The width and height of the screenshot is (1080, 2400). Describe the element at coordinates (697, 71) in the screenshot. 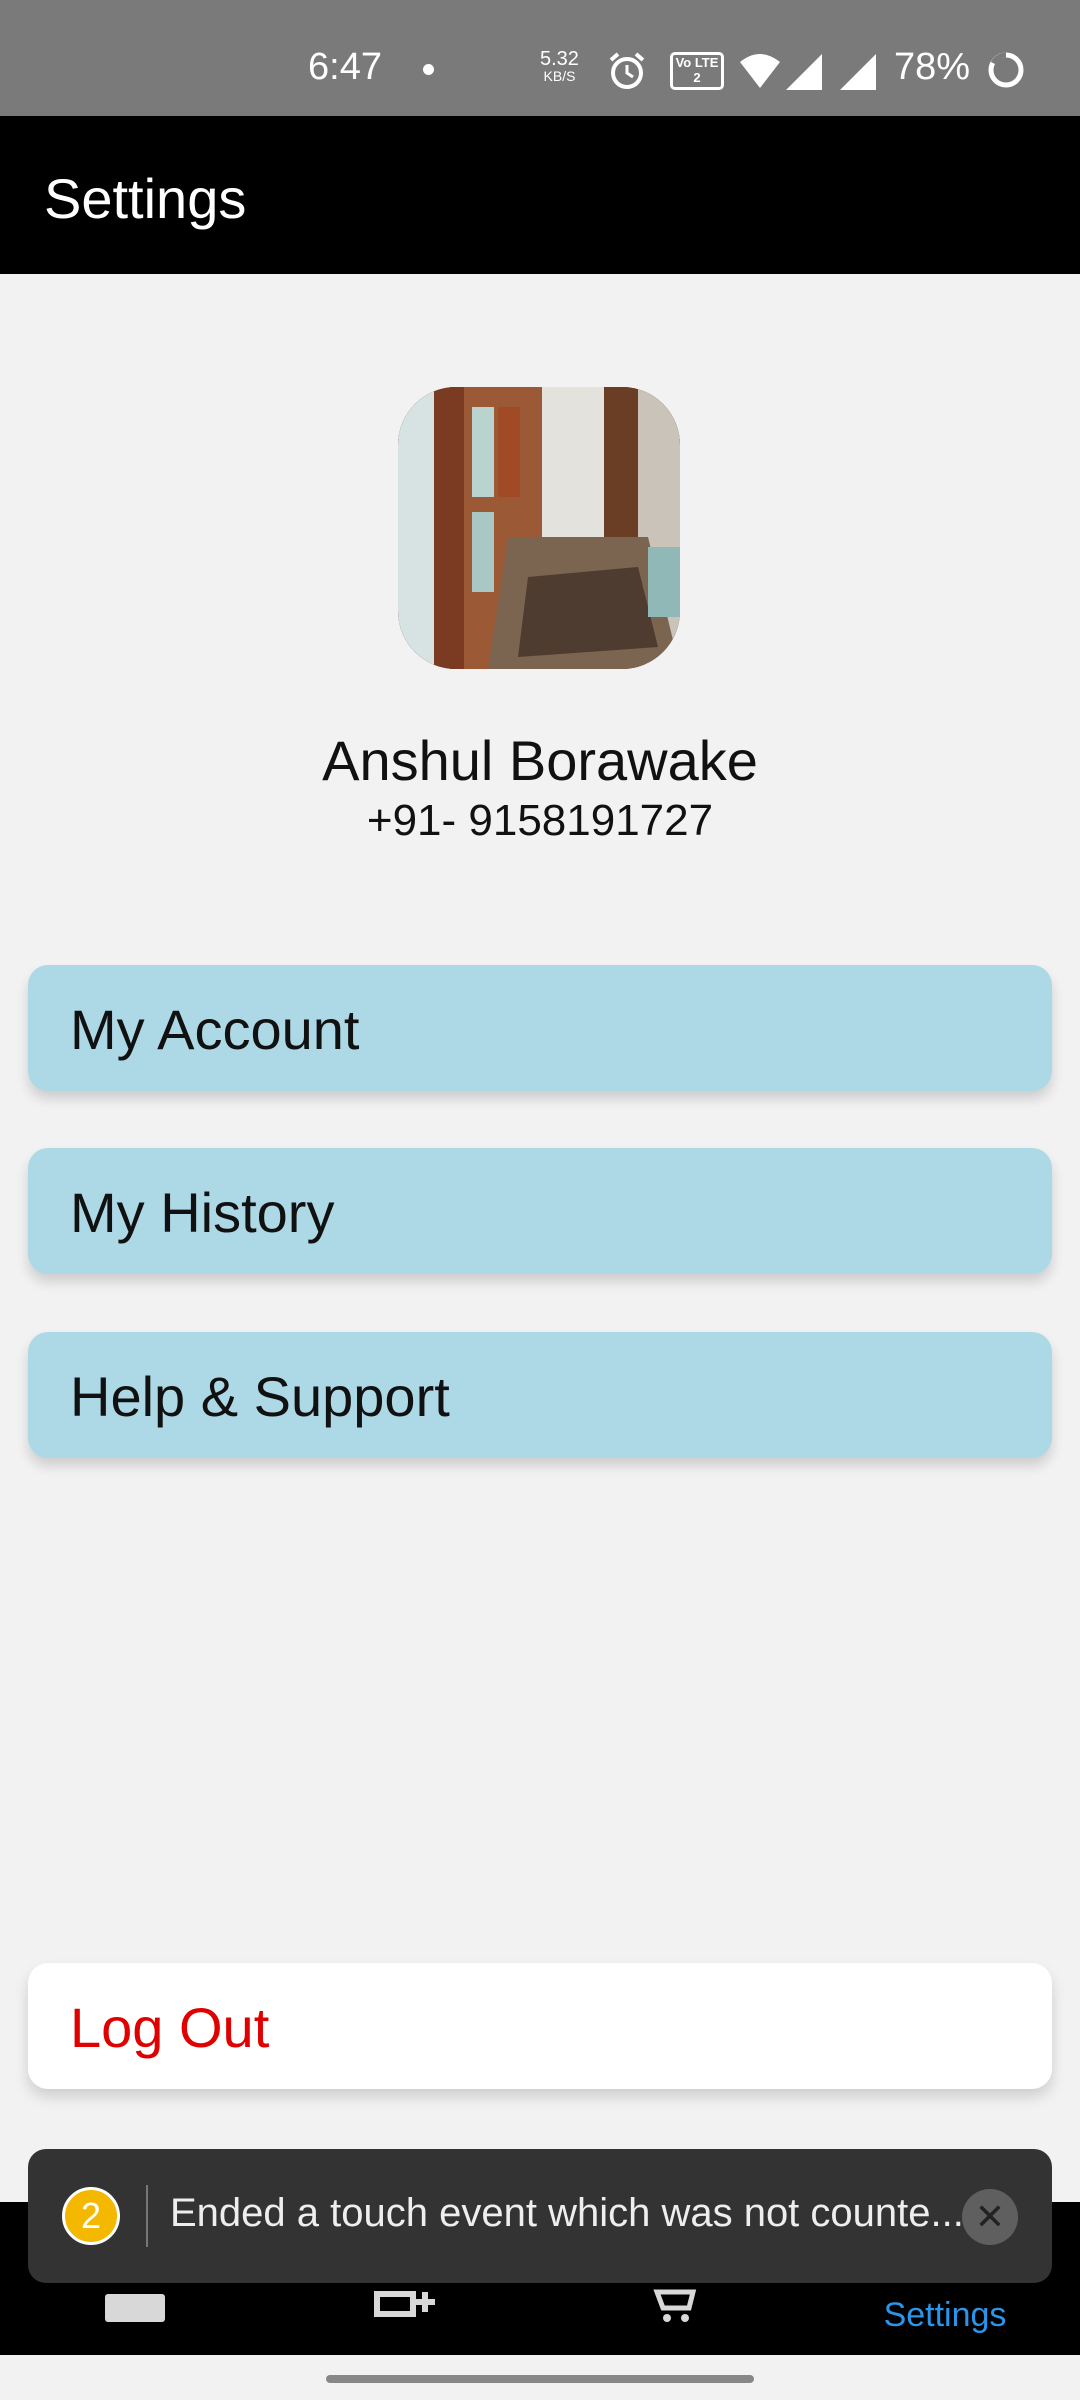

I see `volte-icon: Vo LTE 2` at that location.